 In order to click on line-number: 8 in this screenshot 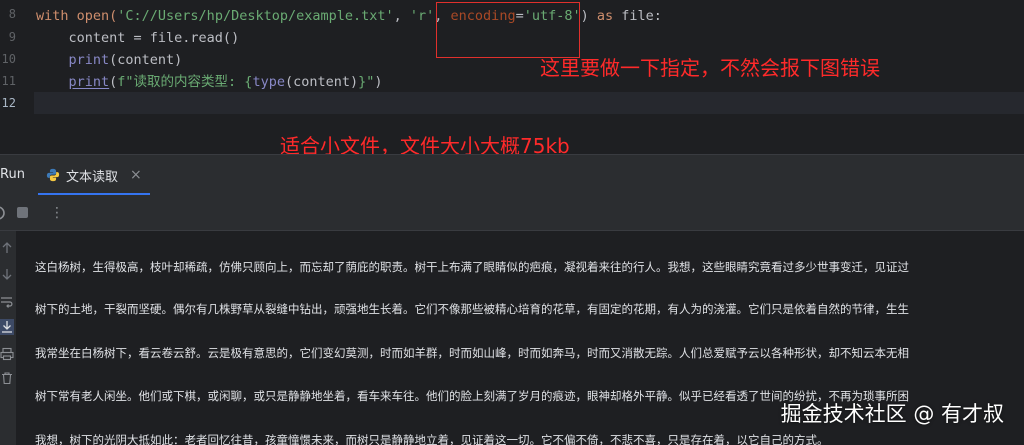, I will do `click(12, 14)`.